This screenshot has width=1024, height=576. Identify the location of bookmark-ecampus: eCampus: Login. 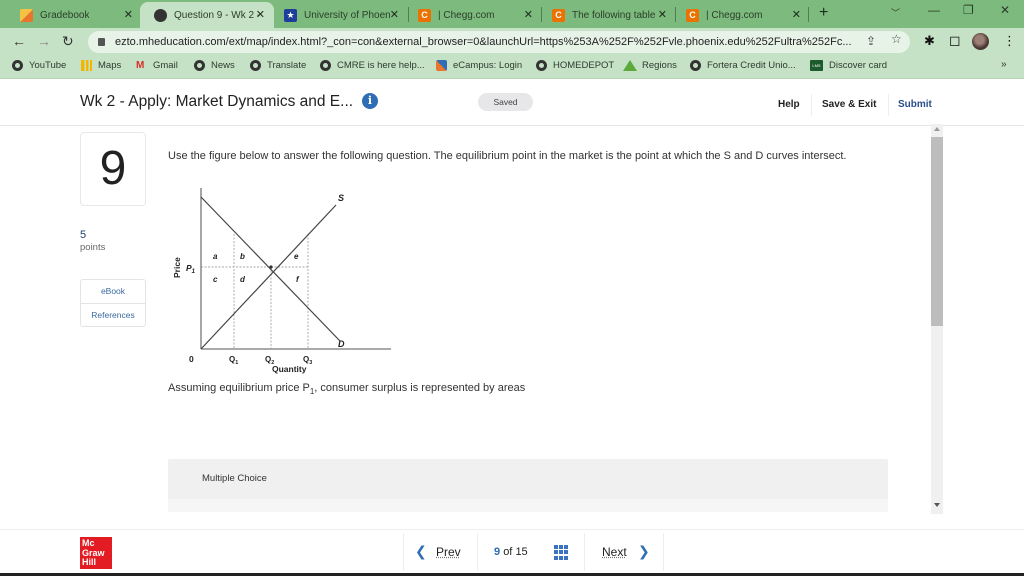
(479, 65).